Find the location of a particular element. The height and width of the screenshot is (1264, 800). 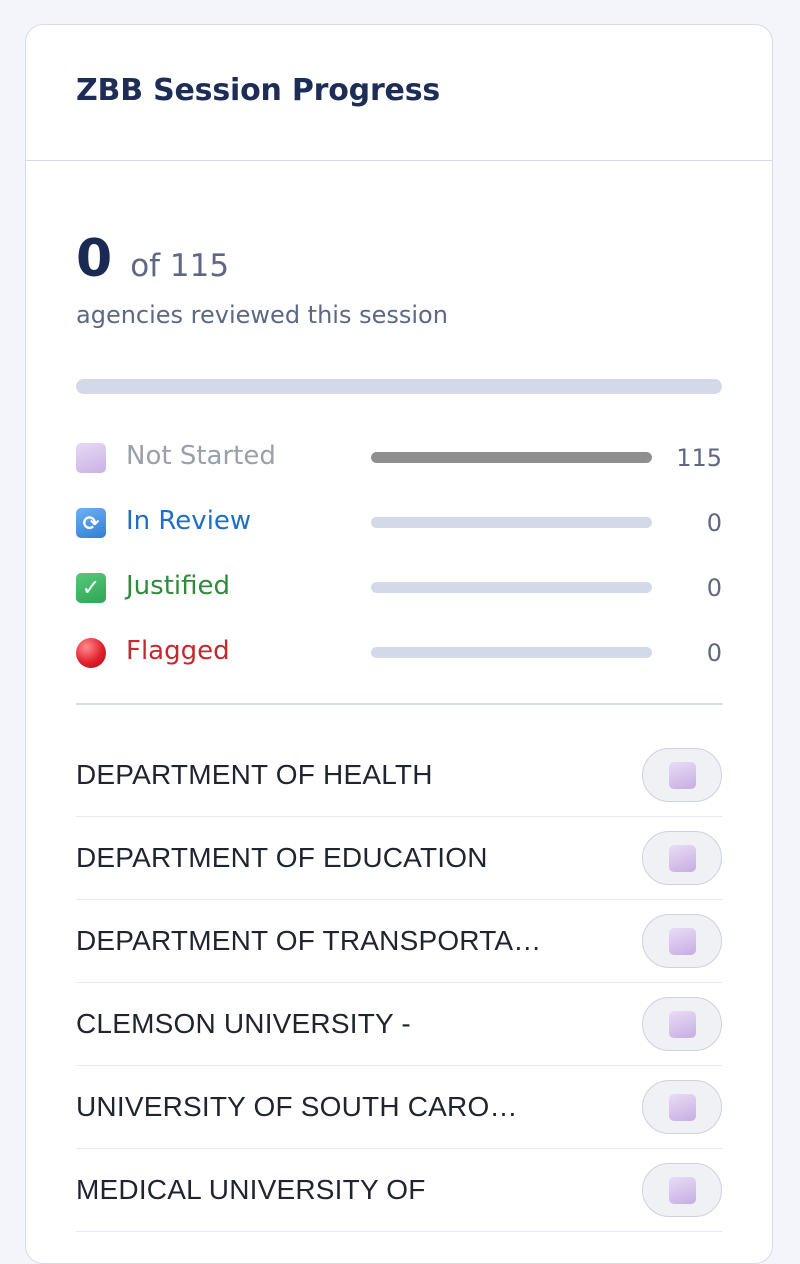

card-title: ZBB Session Progress is located at coordinates (258, 90).